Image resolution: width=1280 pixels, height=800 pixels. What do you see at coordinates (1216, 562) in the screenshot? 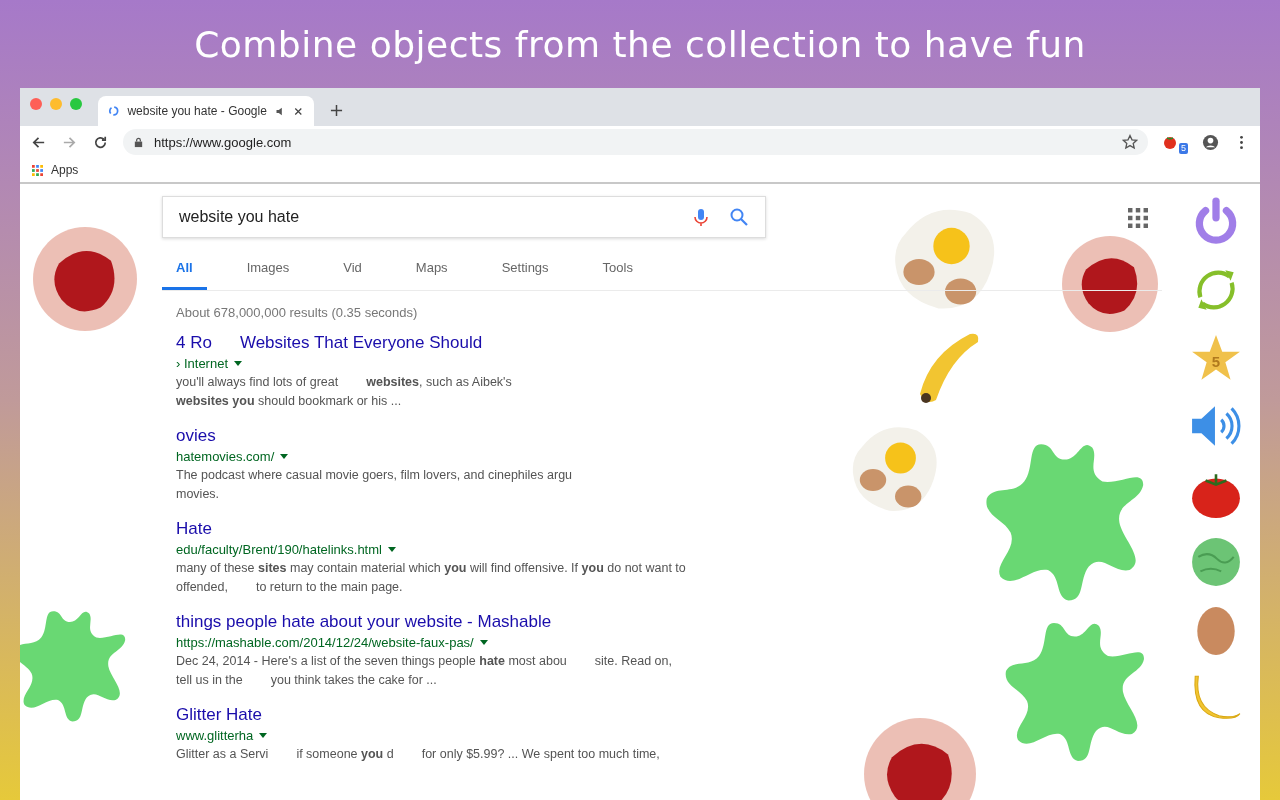
I see `ball-icon` at bounding box center [1216, 562].